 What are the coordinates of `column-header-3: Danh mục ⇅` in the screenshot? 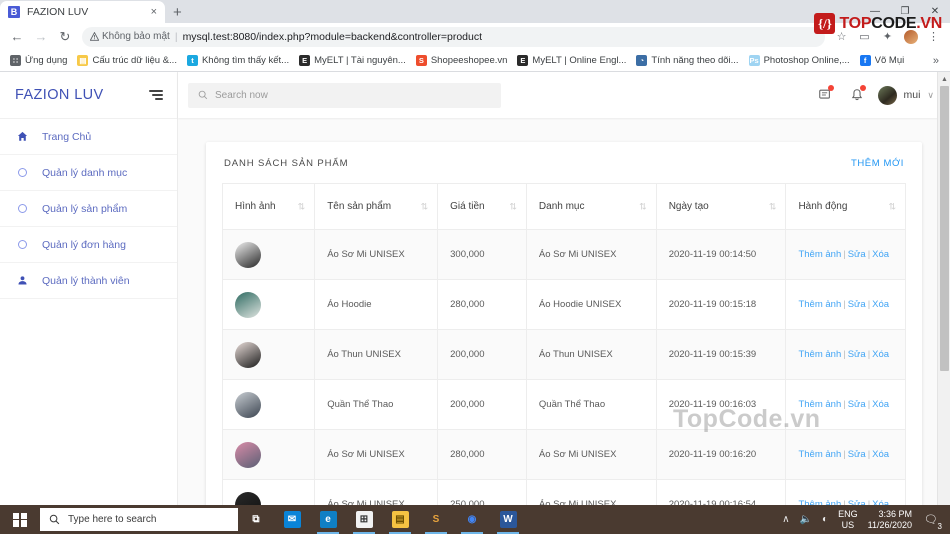 It's located at (591, 206).